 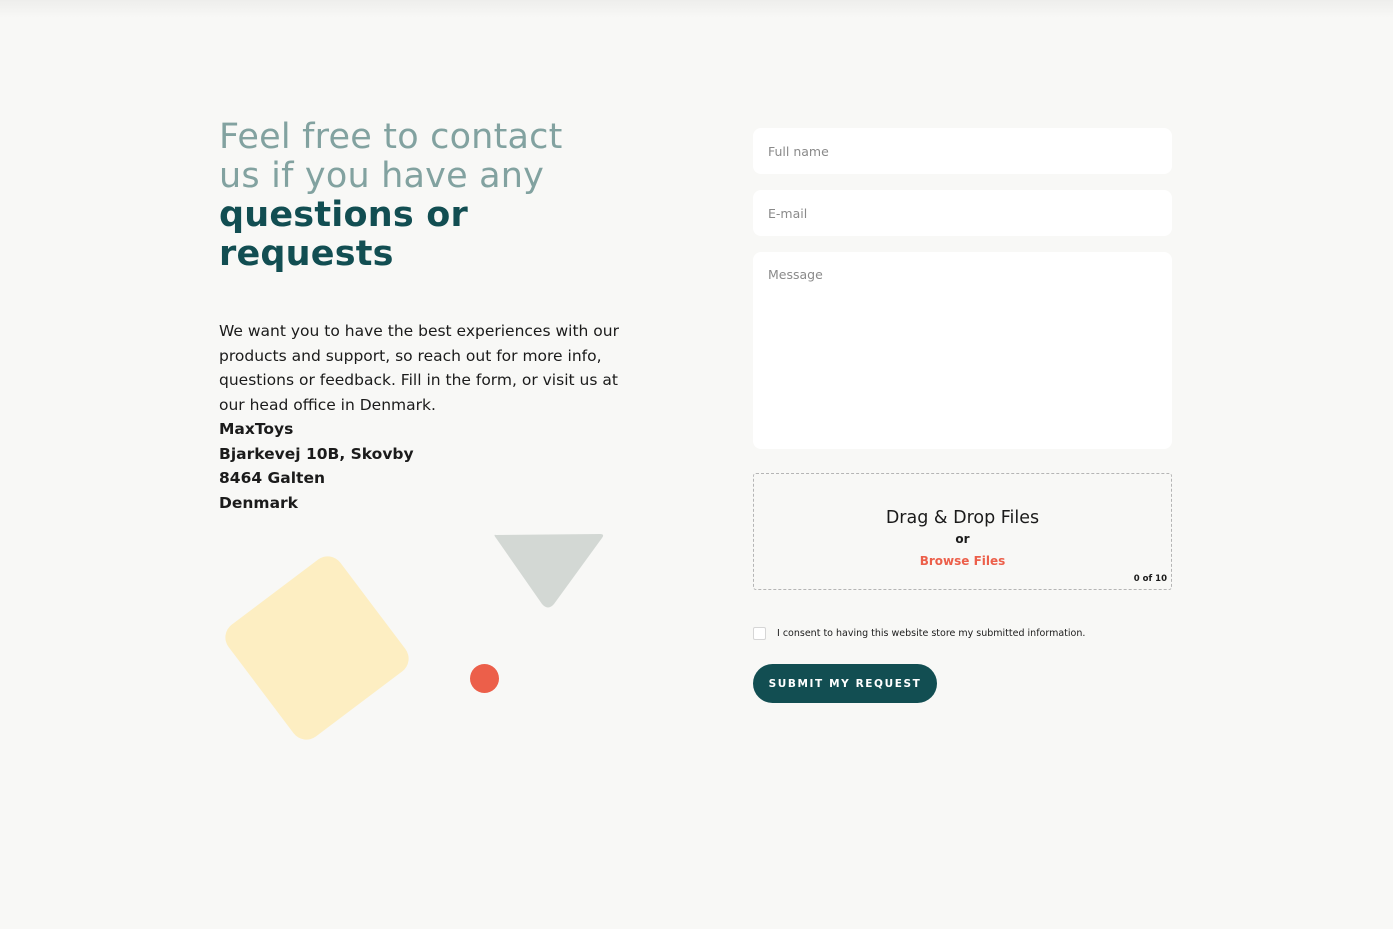 What do you see at coordinates (1150, 579) in the screenshot?
I see `file-count: 0 of 10` at bounding box center [1150, 579].